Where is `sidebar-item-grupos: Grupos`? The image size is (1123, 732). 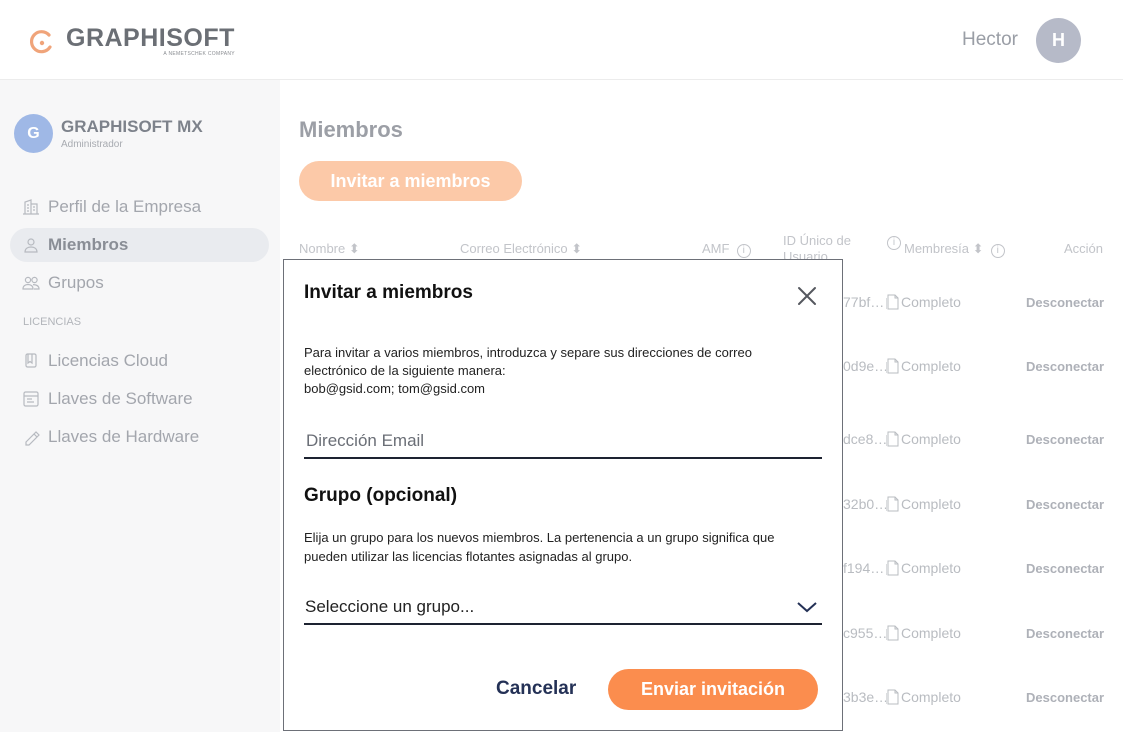 sidebar-item-grupos: Grupos is located at coordinates (139, 283).